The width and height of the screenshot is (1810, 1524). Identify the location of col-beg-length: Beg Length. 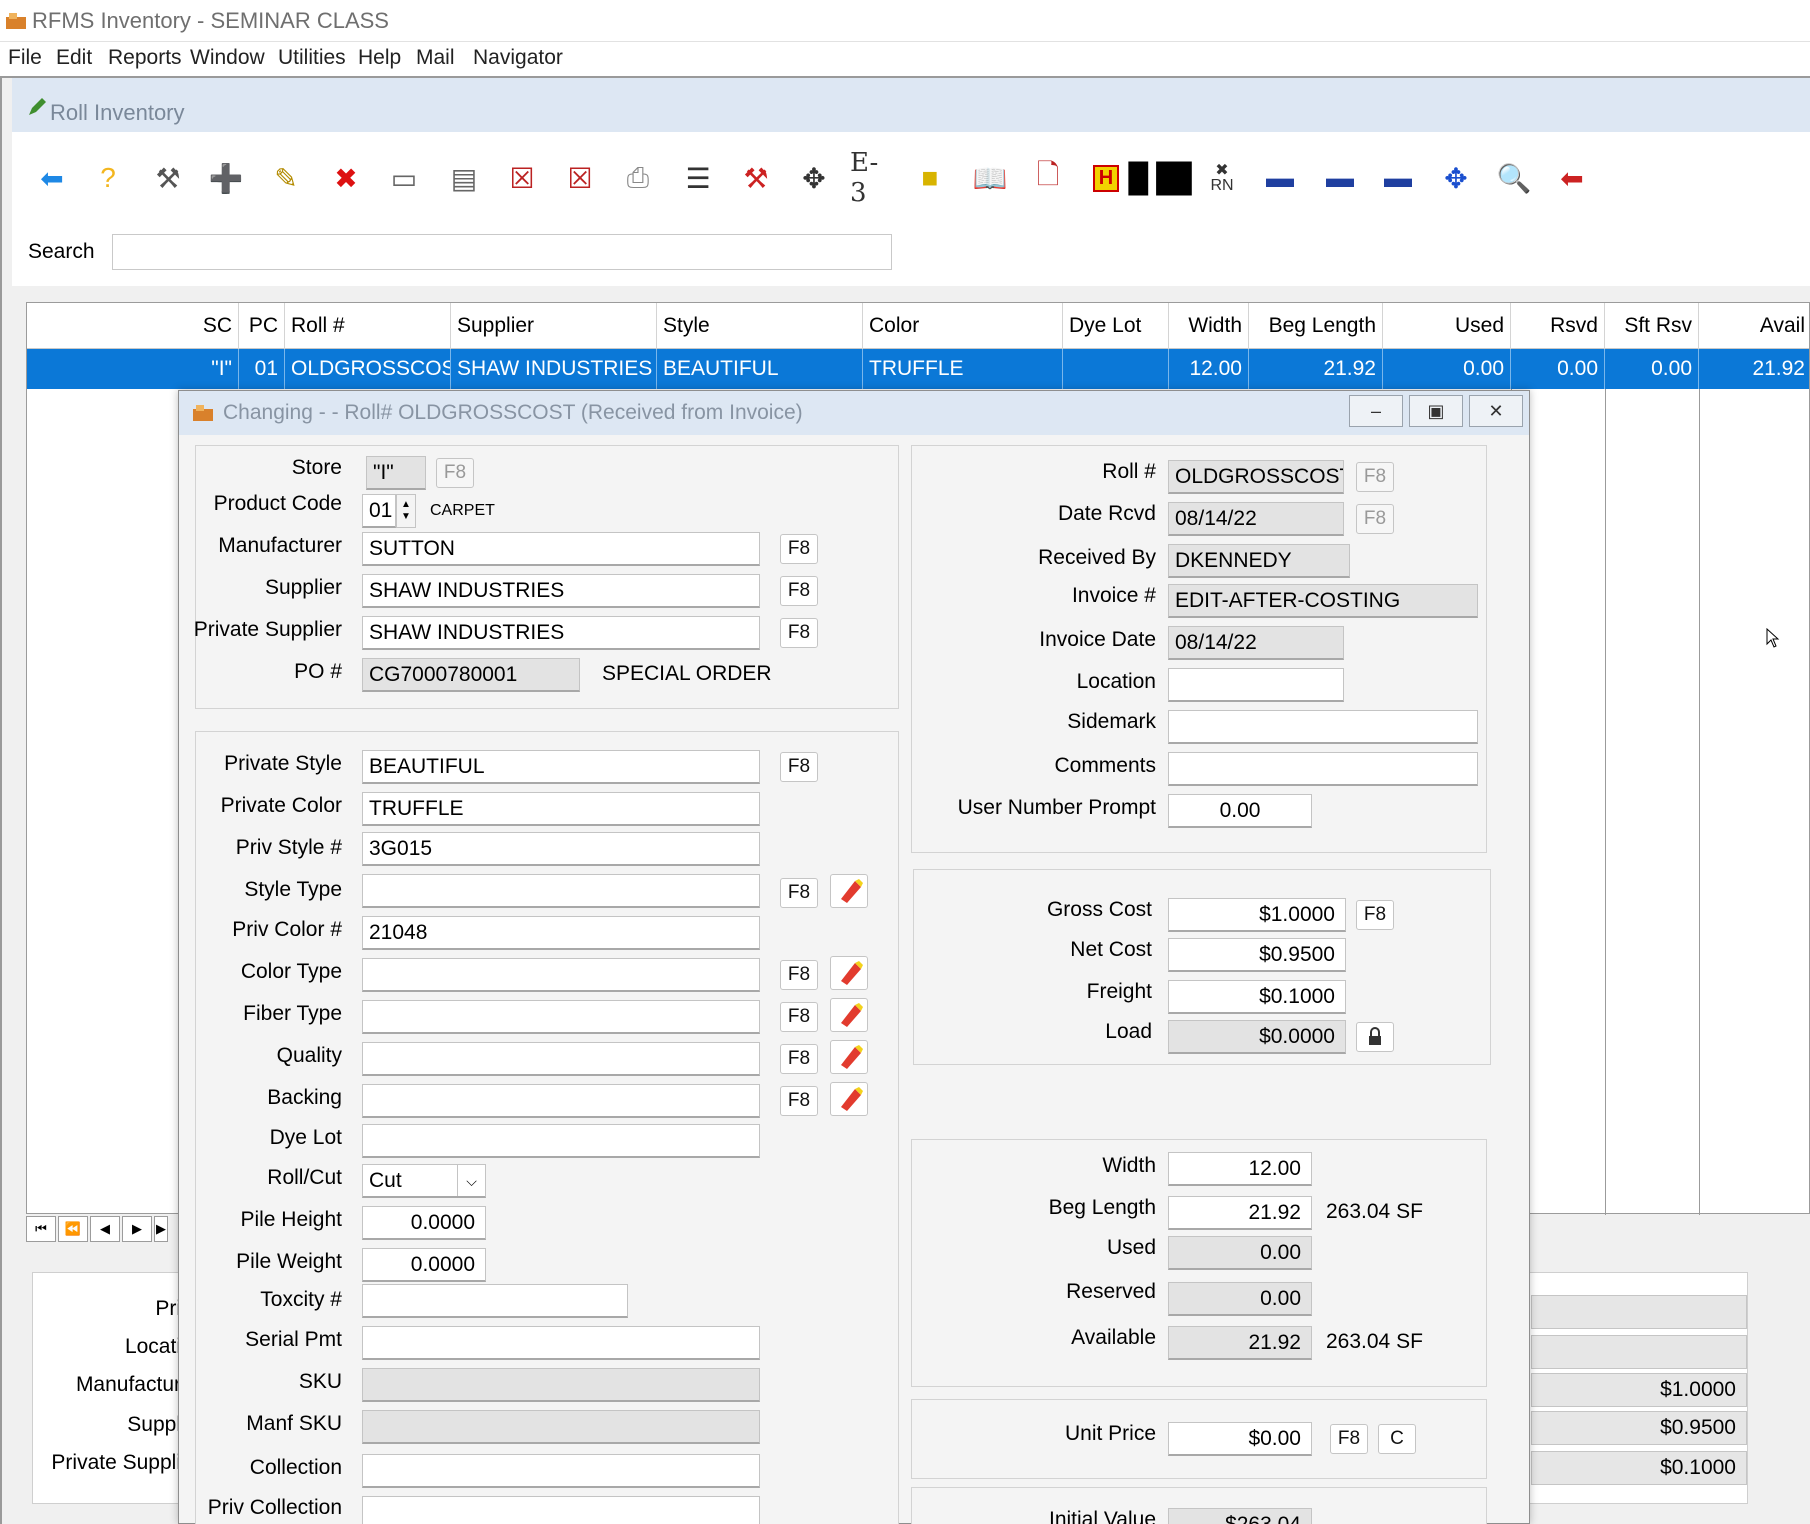
(1316, 326).